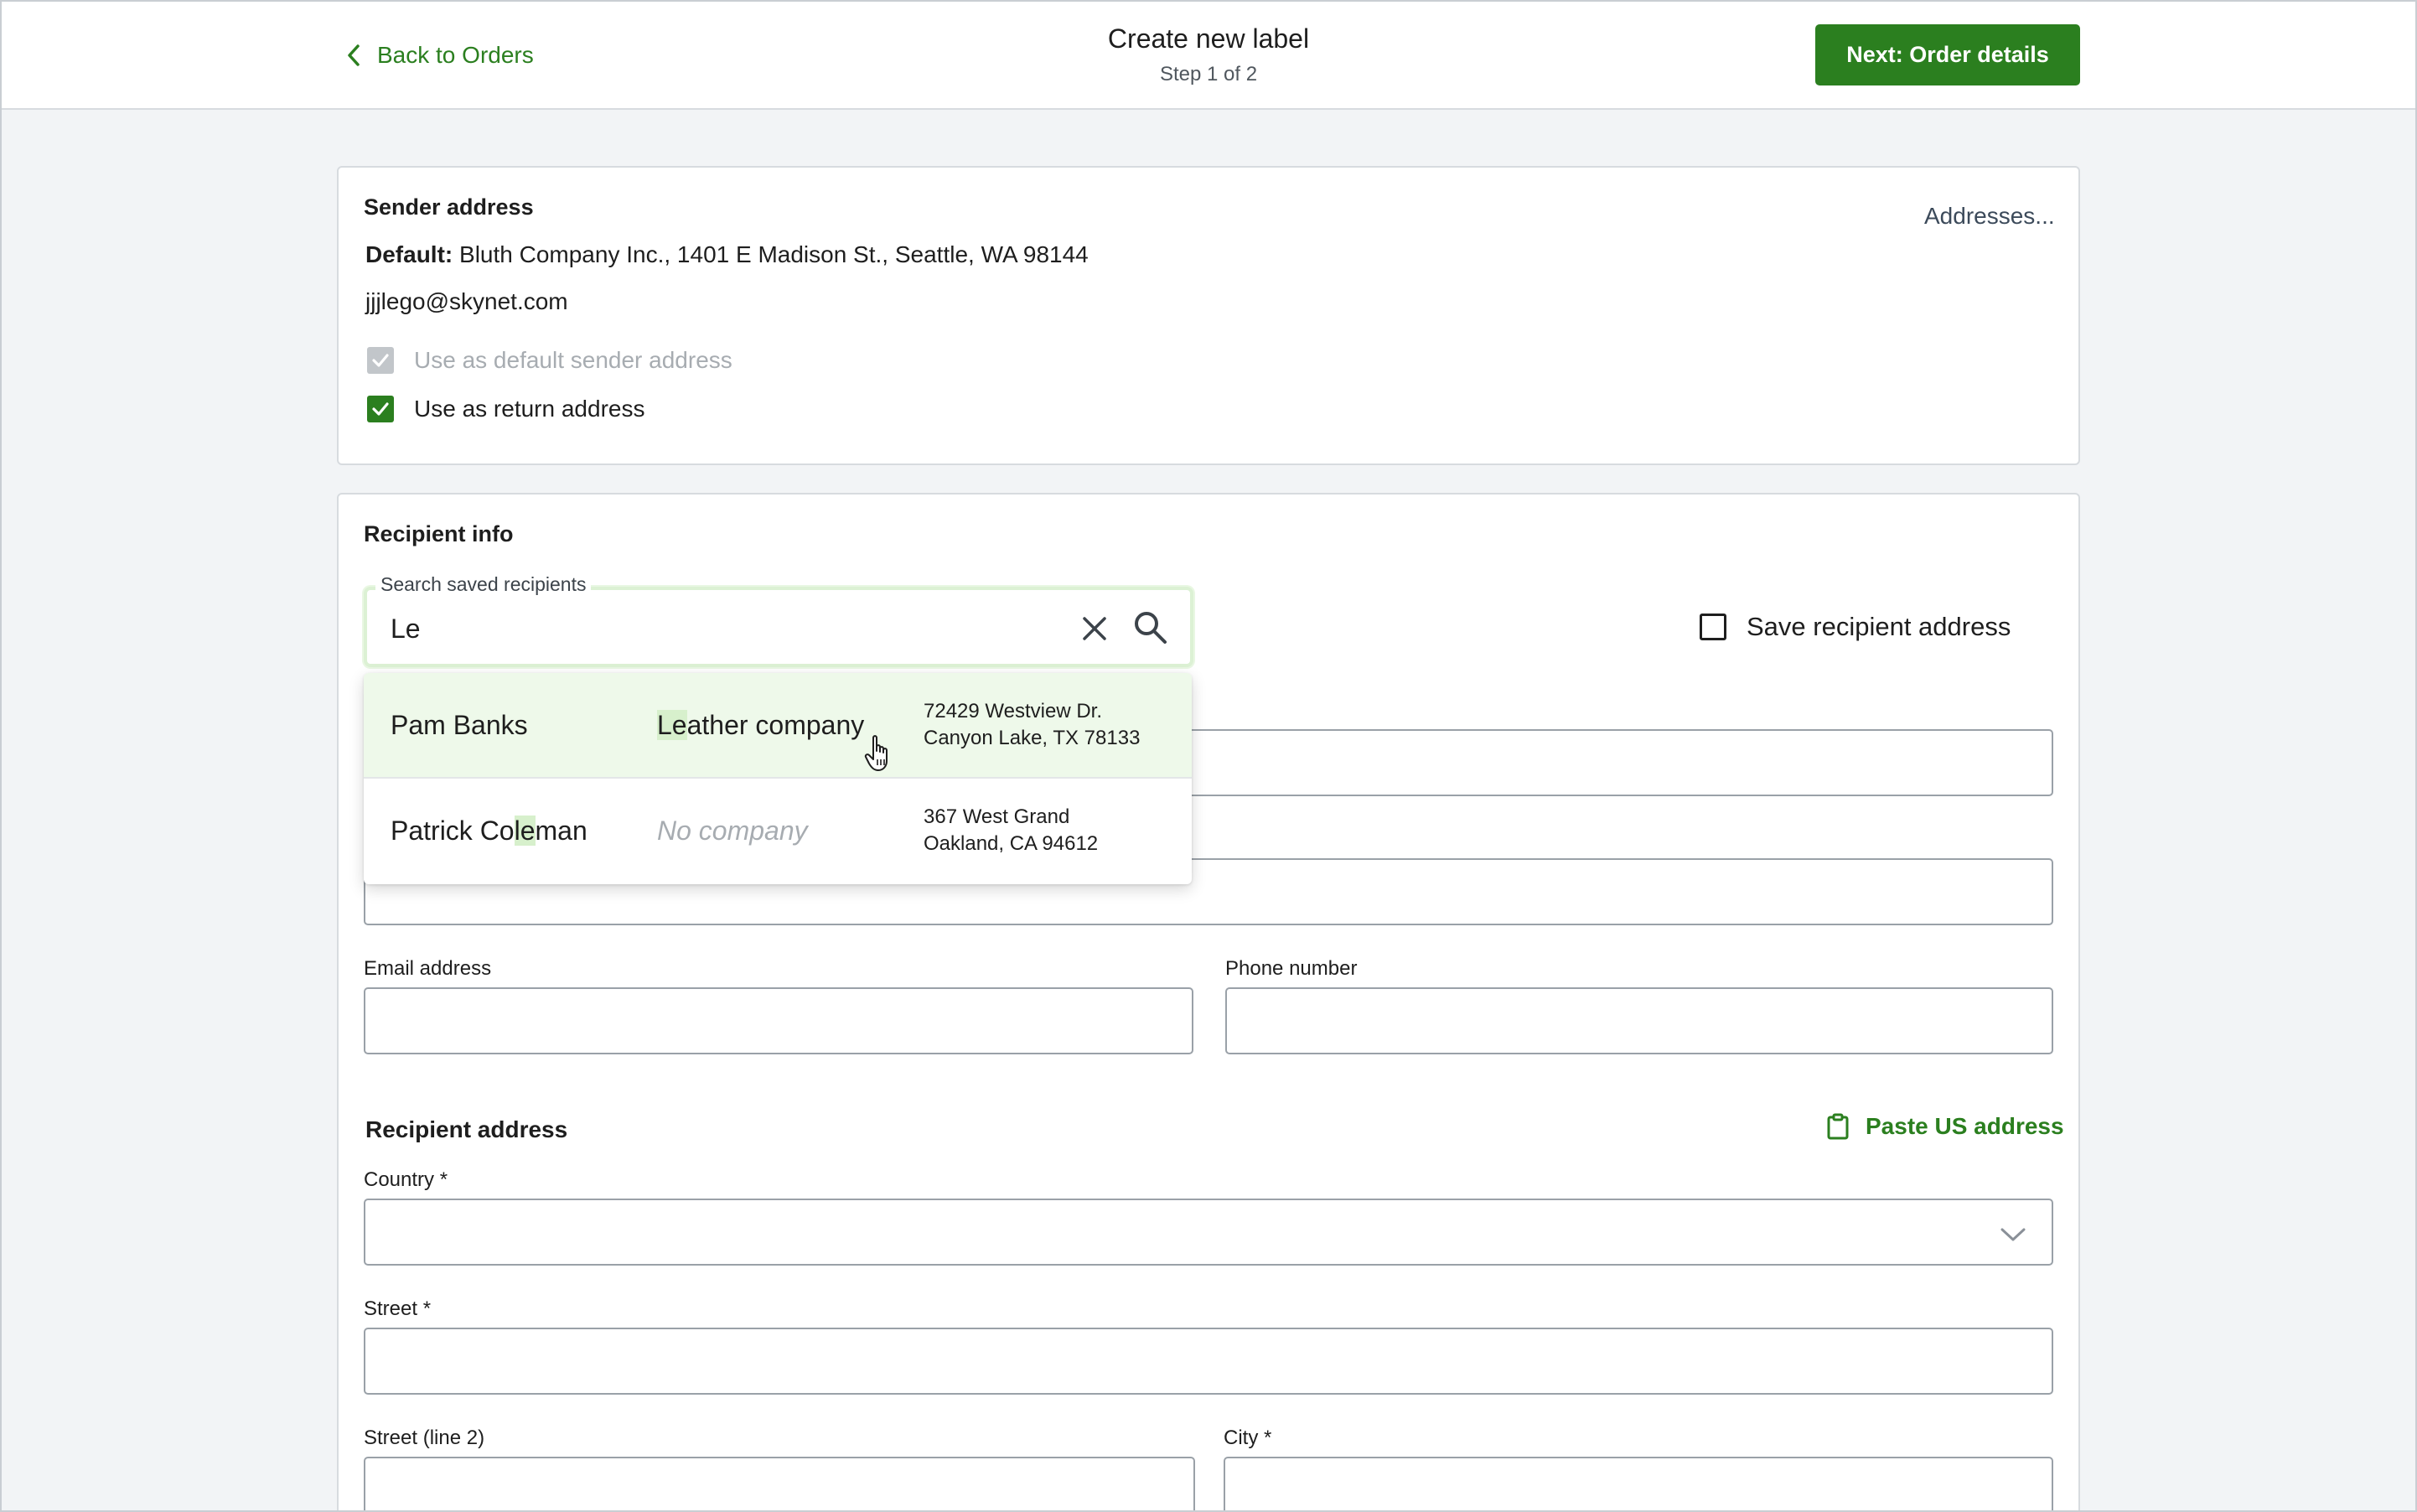 The image size is (2417, 1512). I want to click on clipboard-icon, so click(1838, 1126).